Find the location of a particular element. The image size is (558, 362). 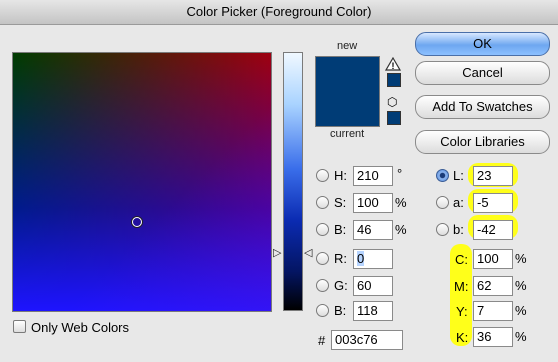

hue-label: H: is located at coordinates (340, 175).